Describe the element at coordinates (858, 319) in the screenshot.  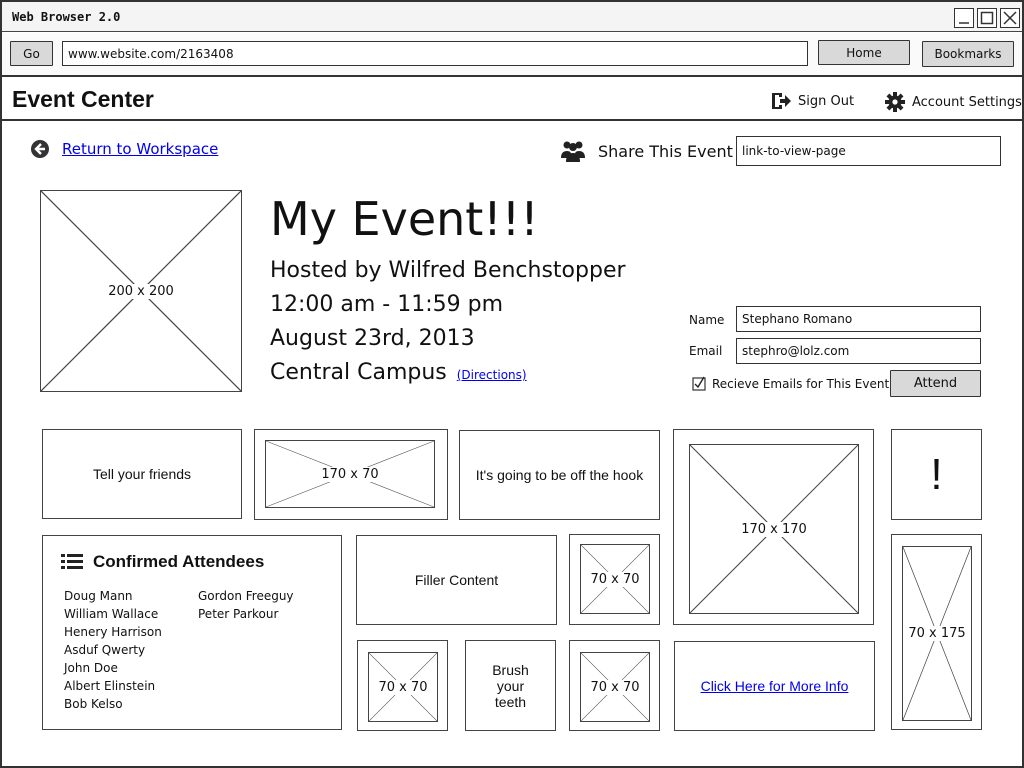
I see `name-input: Stephano Romano` at that location.